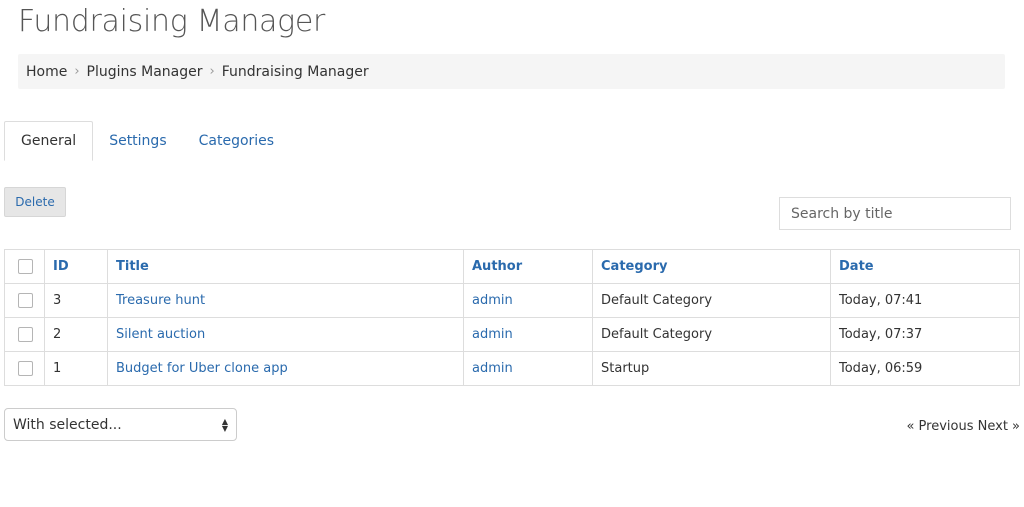  I want to click on column-header-title: Title, so click(285, 266).